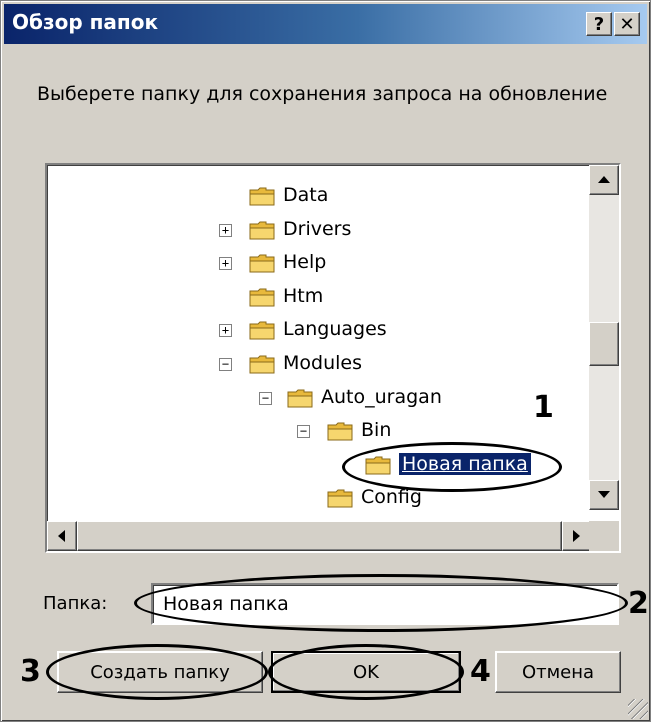 Image resolution: width=651 pixels, height=722 pixels. Describe the element at coordinates (391, 497) in the screenshot. I see `tree-item-label: Config` at that location.